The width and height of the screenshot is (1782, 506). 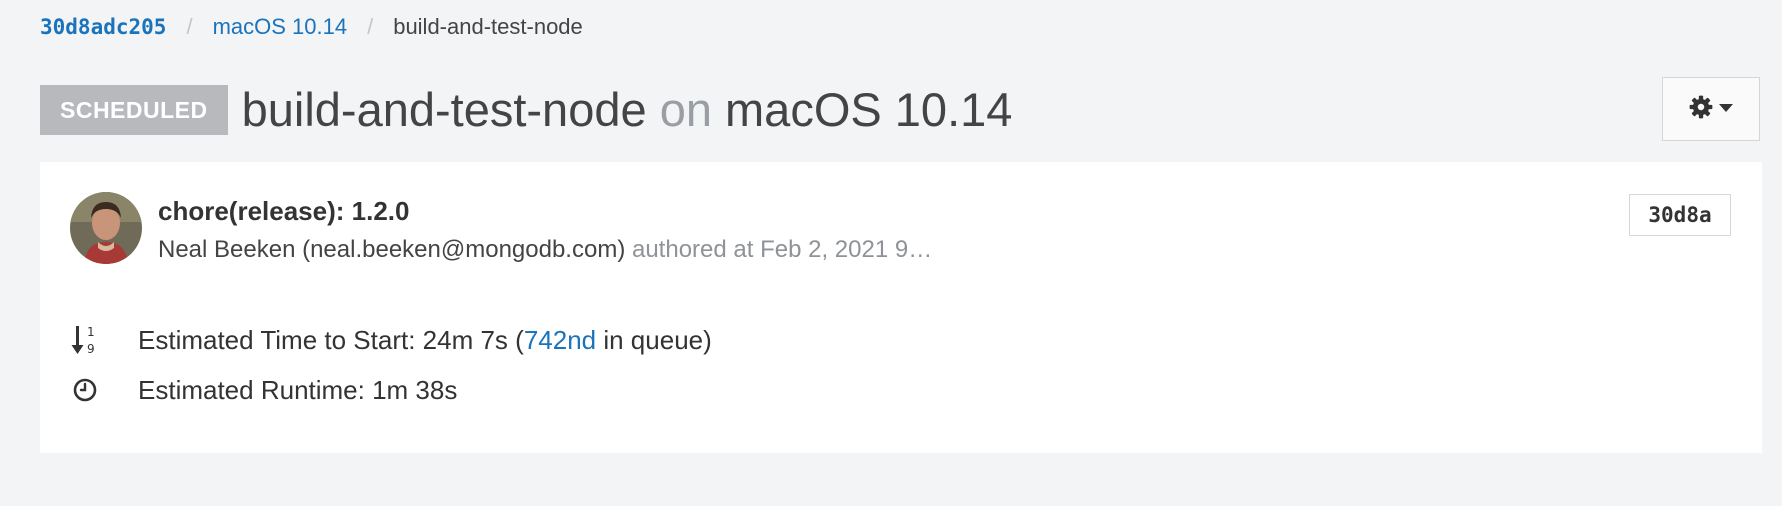 I want to click on caret-down-icon, so click(x=1726, y=109).